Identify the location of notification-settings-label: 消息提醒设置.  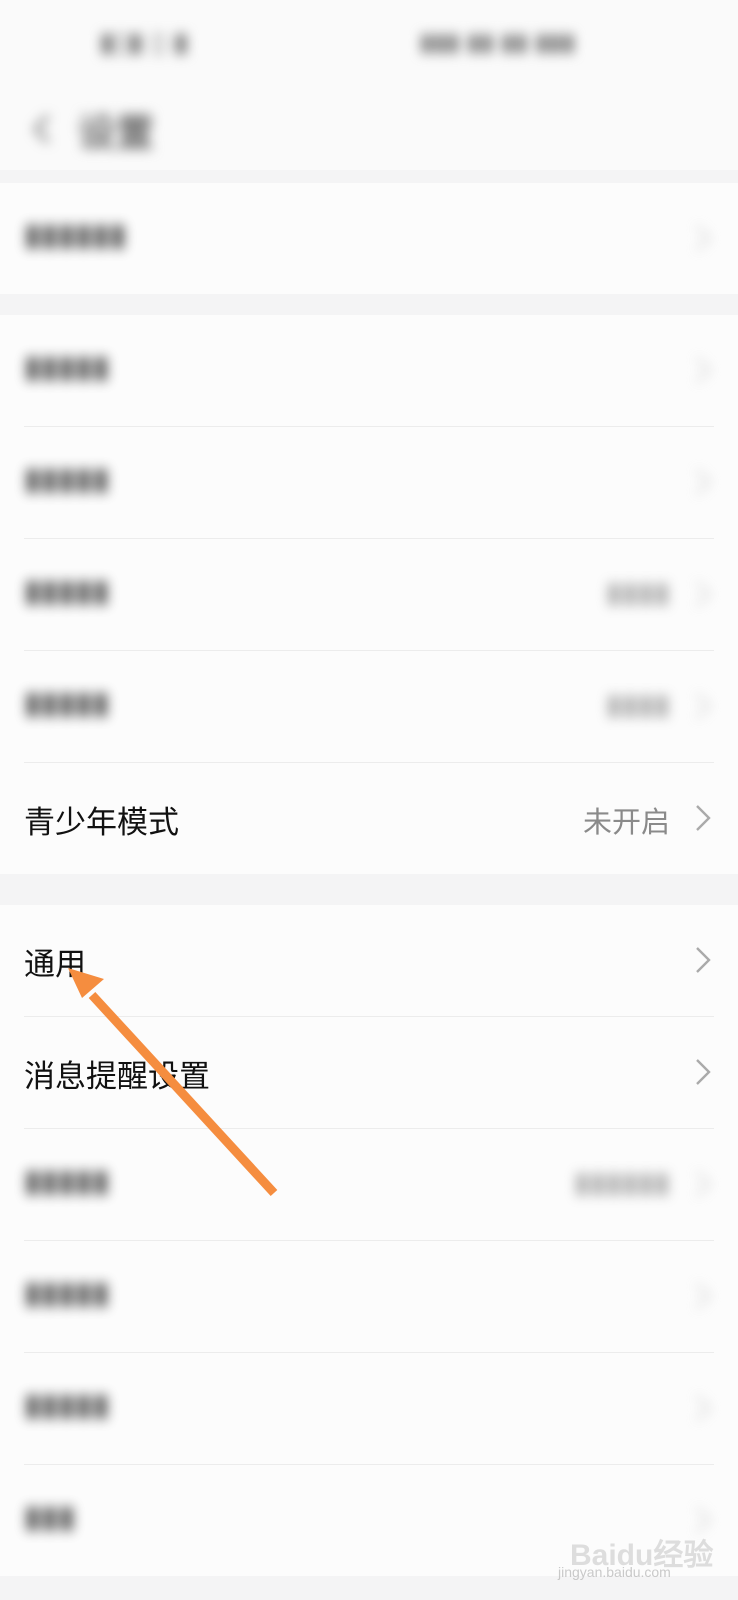
(117, 1077).